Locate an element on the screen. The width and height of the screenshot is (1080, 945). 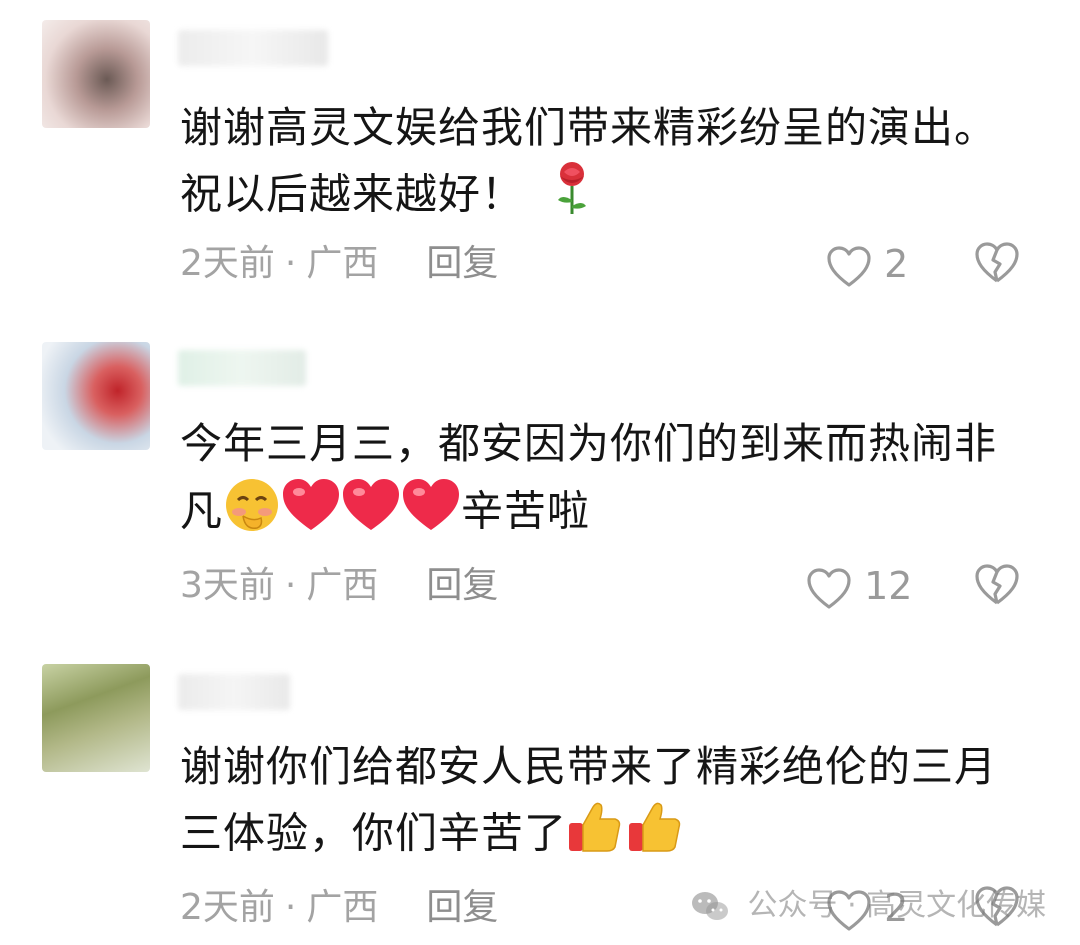
comment-text-segment: 凡 is located at coordinates (202, 511).